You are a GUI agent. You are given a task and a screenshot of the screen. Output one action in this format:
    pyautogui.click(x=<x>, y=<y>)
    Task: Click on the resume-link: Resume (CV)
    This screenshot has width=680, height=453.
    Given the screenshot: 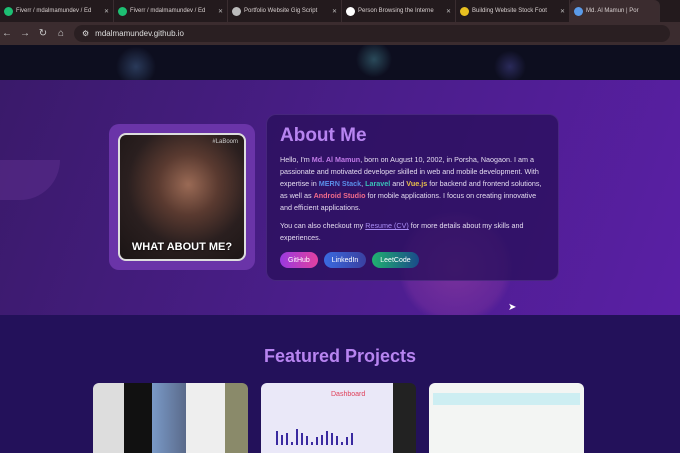 What is the action you would take?
    pyautogui.click(x=387, y=225)
    